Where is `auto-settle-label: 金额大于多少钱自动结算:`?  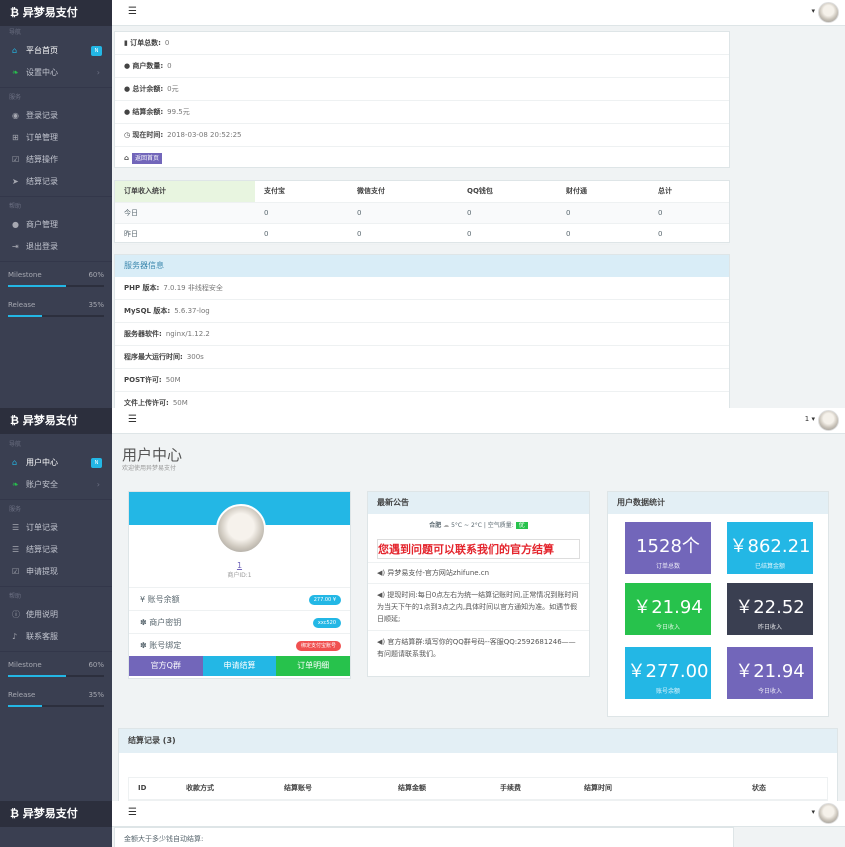
auto-settle-label: 金额大于多少钱自动结算: is located at coordinates (164, 839).